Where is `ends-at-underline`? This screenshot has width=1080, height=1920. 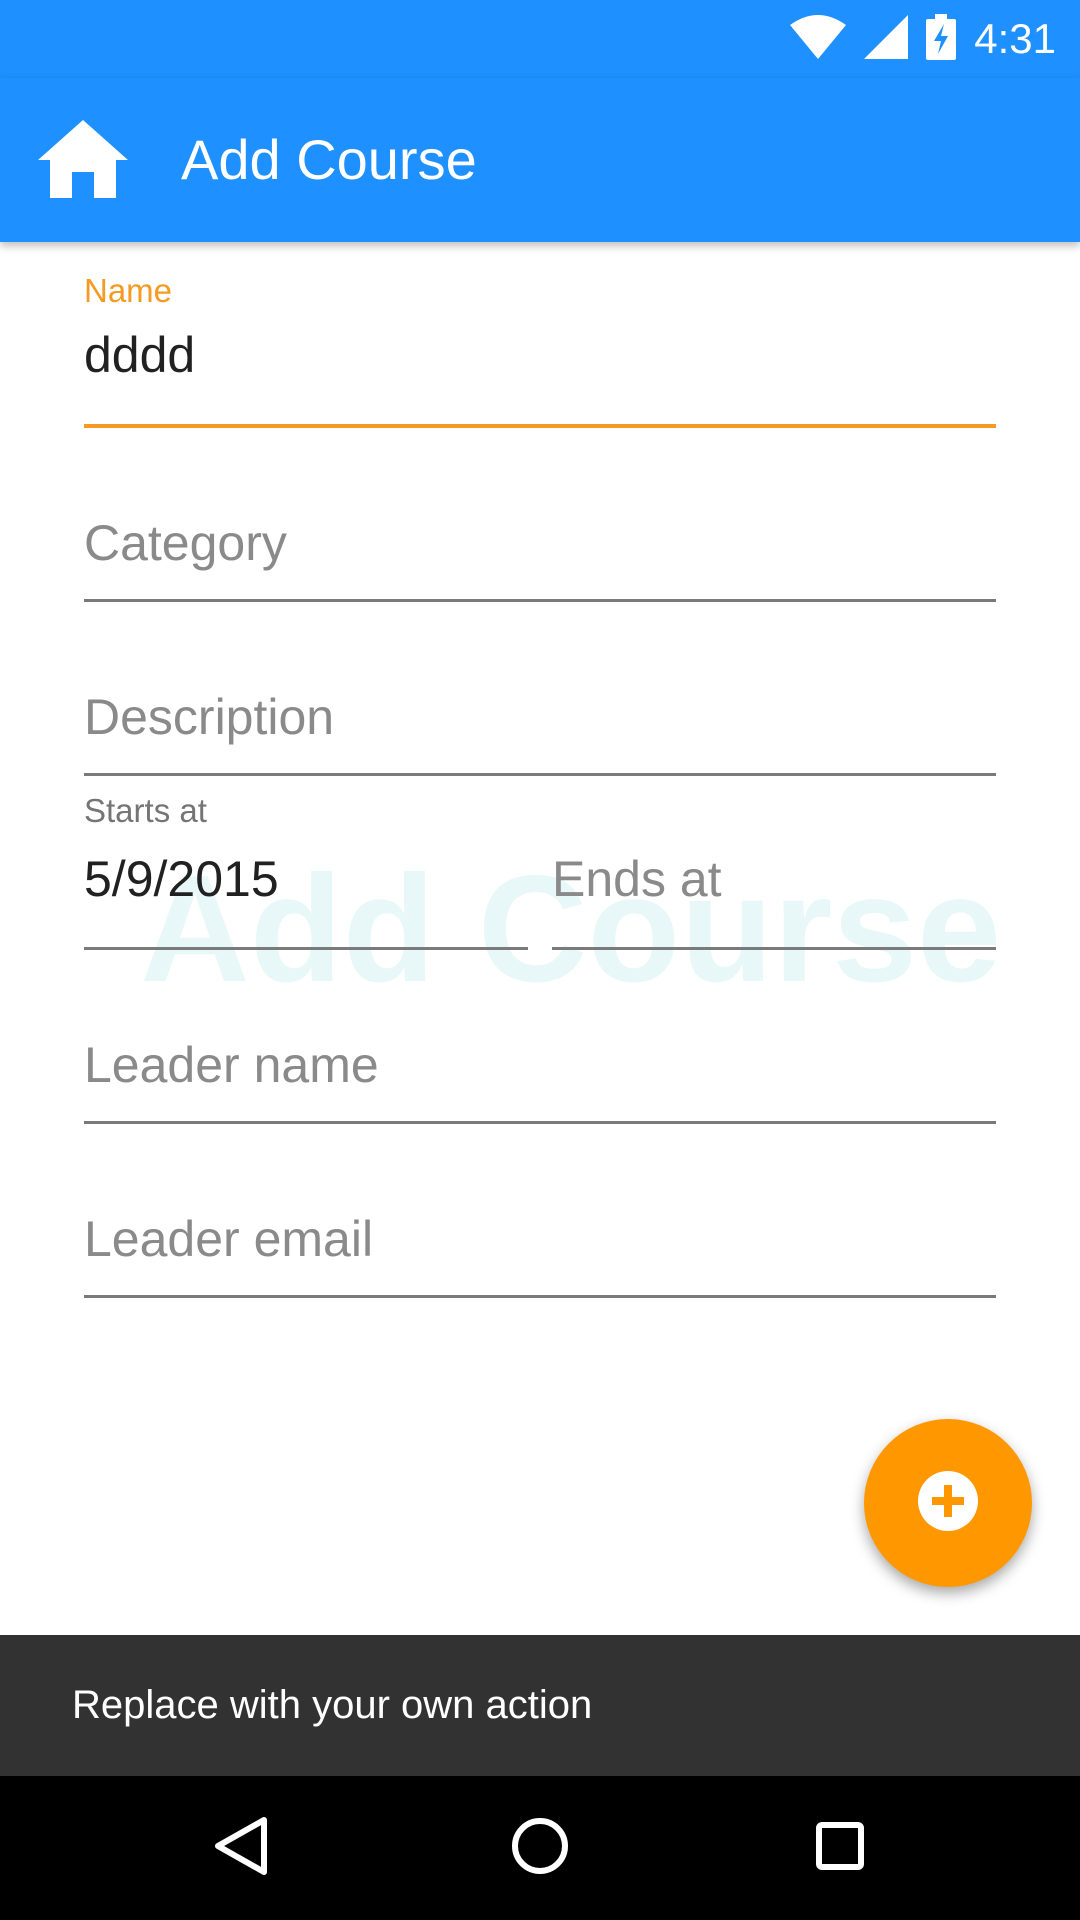 ends-at-underline is located at coordinates (774, 948).